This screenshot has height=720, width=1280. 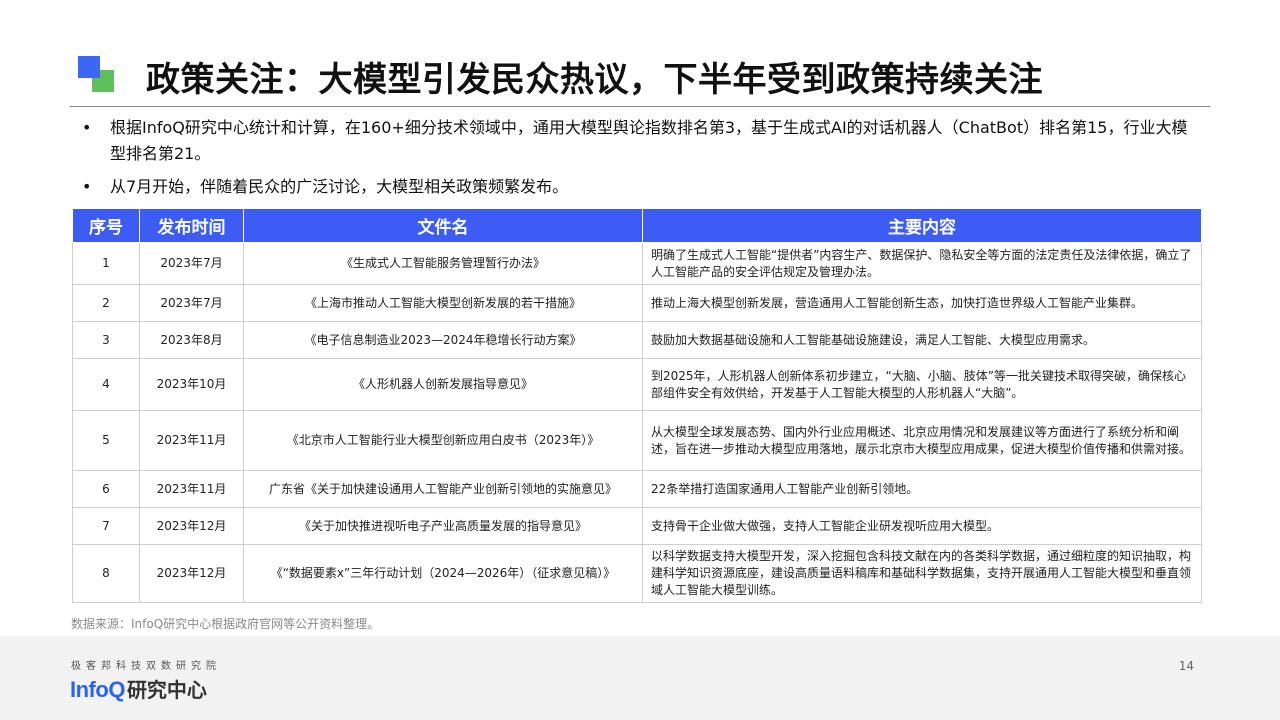 I want to click on header-document: 文件名, so click(x=443, y=225).